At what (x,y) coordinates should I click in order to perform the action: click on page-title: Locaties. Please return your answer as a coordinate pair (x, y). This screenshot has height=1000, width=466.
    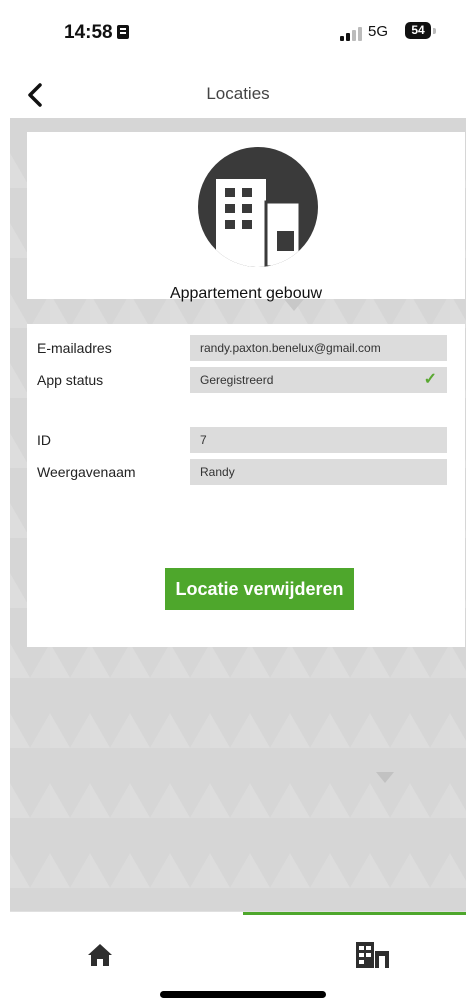
    Looking at the image, I should click on (238, 93).